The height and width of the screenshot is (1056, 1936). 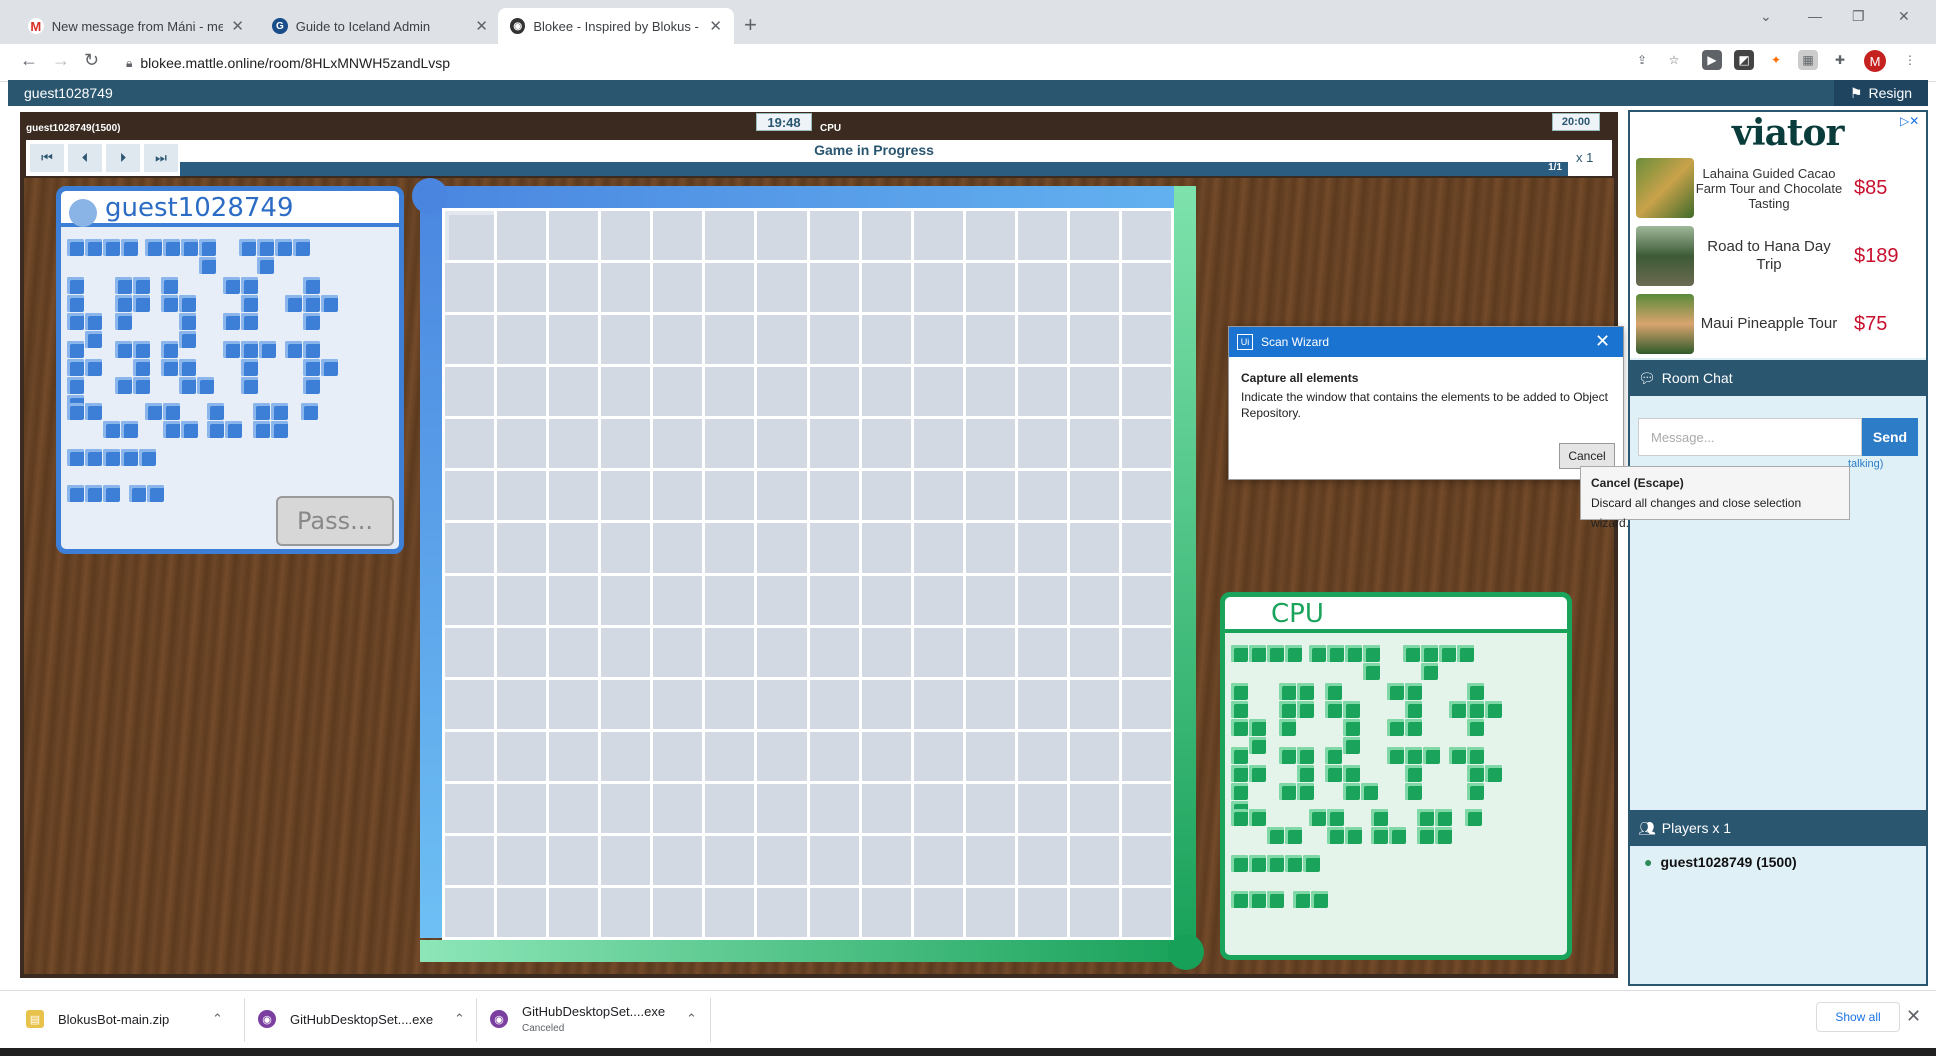 I want to click on menu-icon: ⋮, so click(x=1910, y=60).